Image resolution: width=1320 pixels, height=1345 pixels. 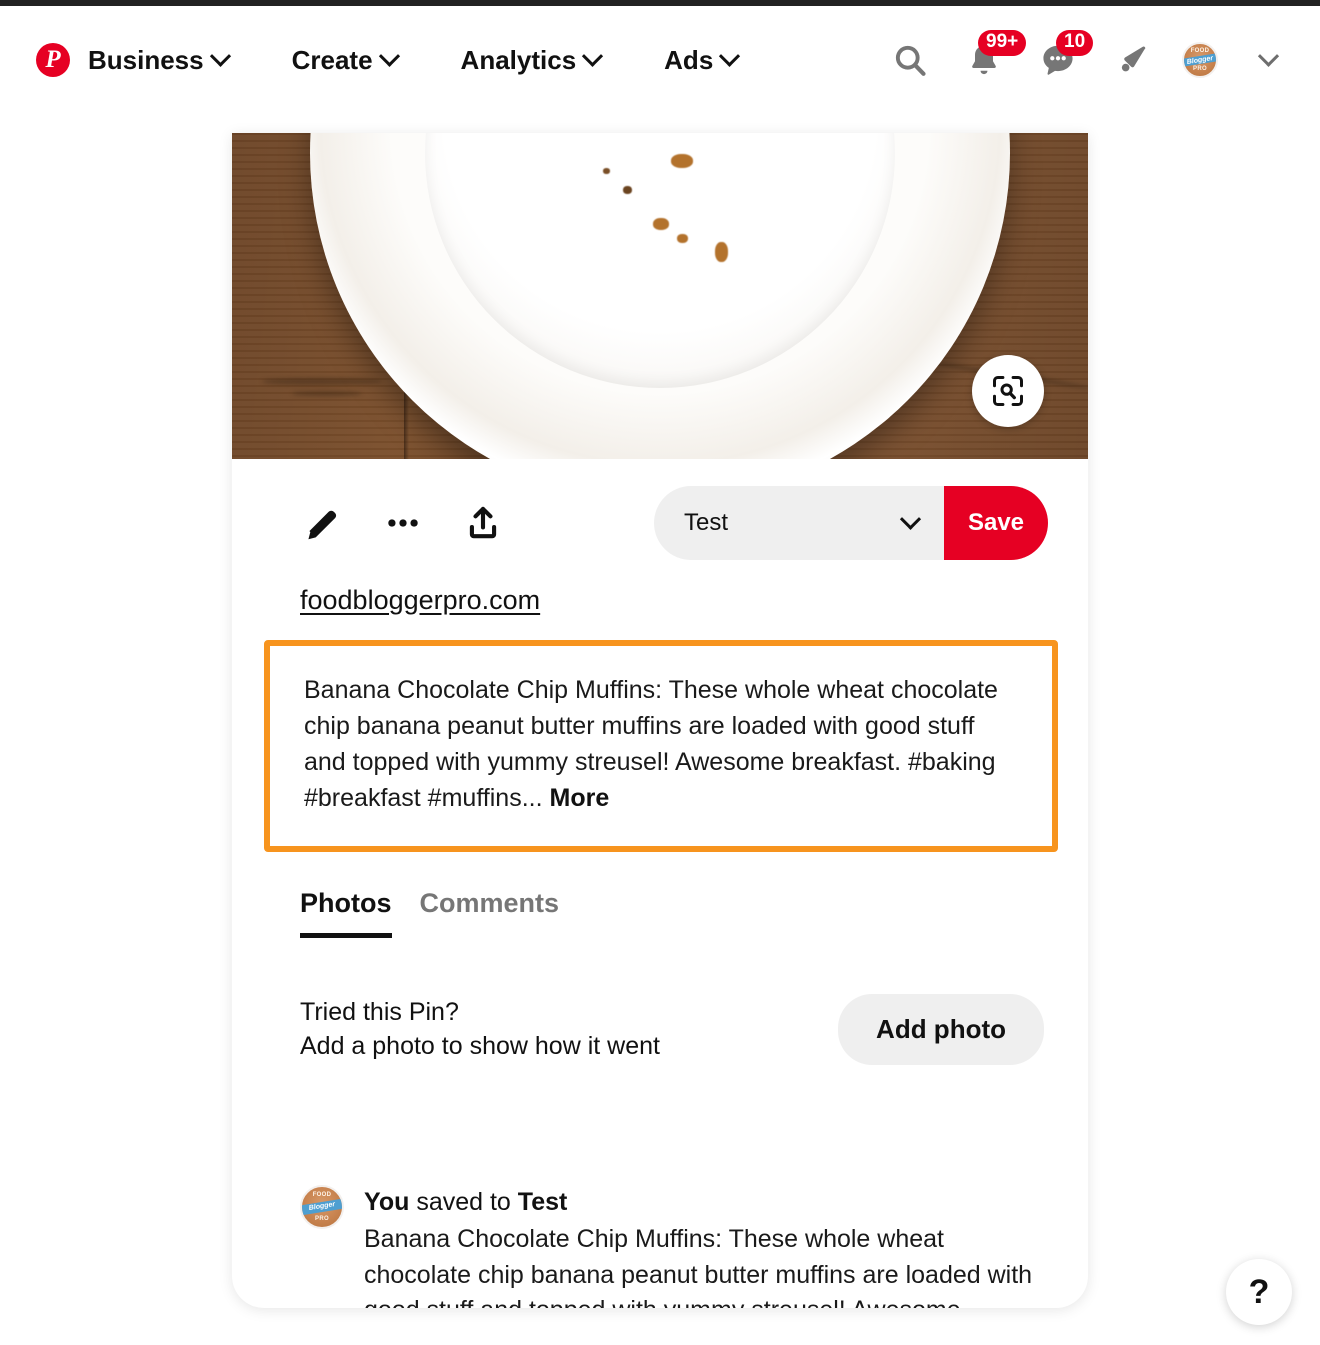 What do you see at coordinates (660, 260) in the screenshot?
I see `plate-inner-shape` at bounding box center [660, 260].